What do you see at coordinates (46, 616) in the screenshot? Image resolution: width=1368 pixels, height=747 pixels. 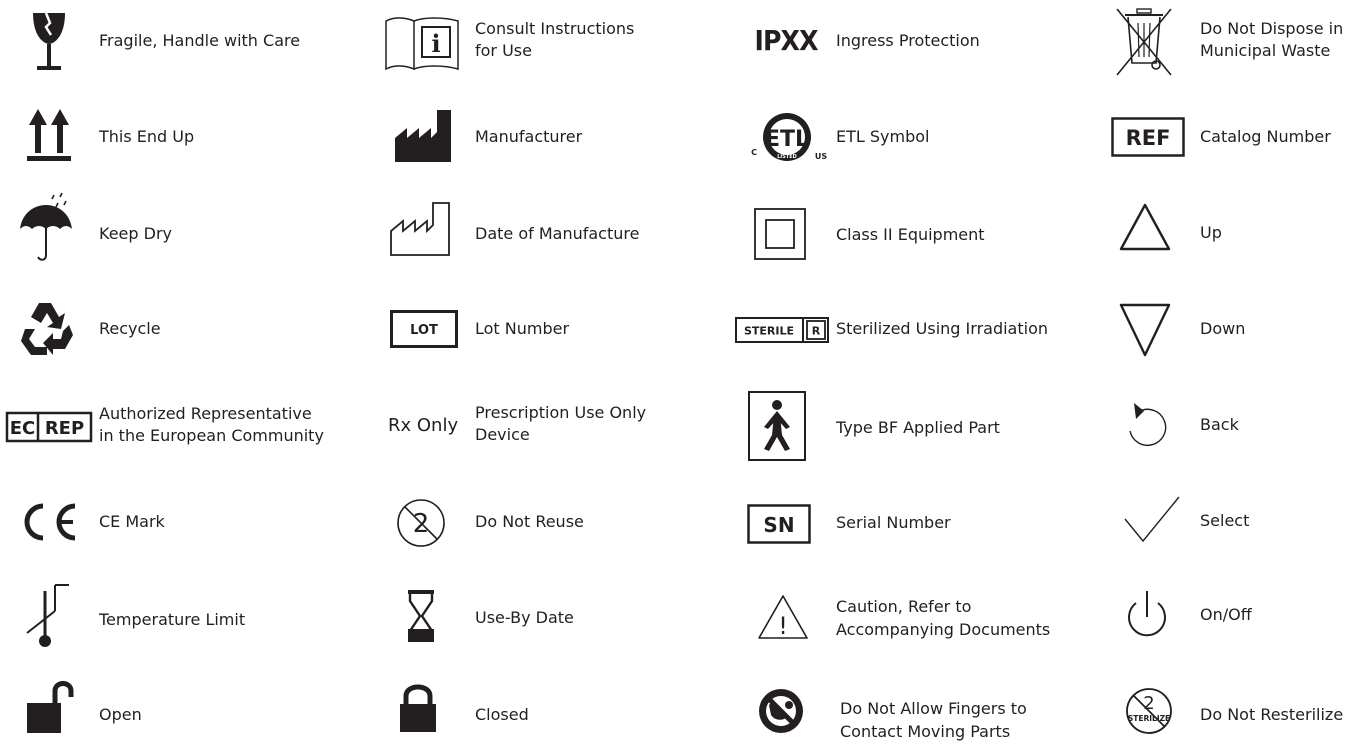 I see `thermometer-limit-icon` at bounding box center [46, 616].